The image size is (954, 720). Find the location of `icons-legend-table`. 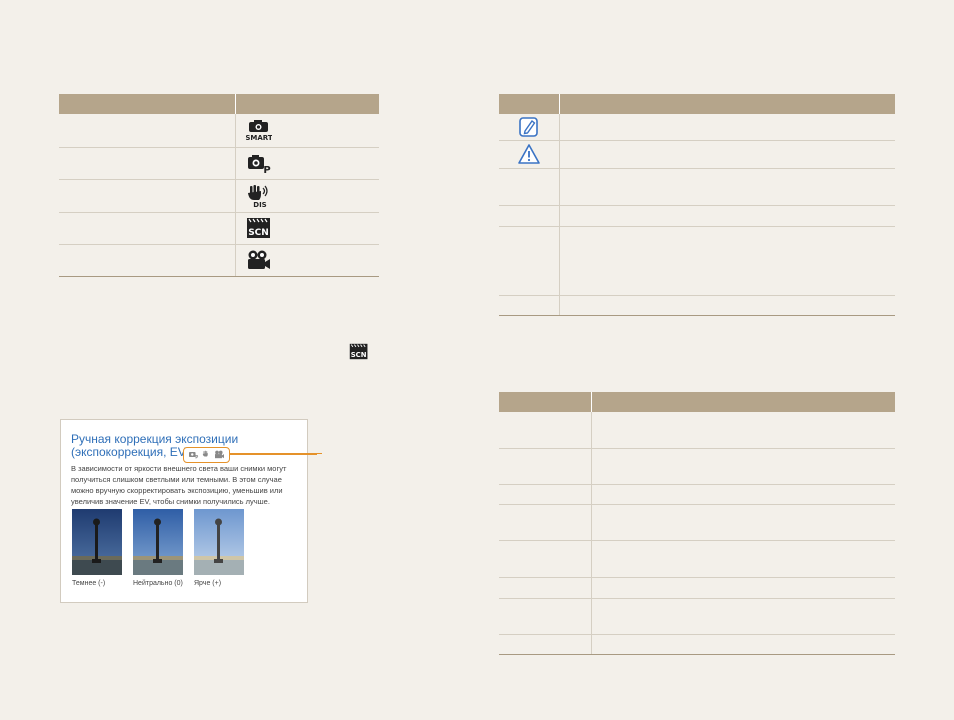

icons-legend-table is located at coordinates (697, 205).